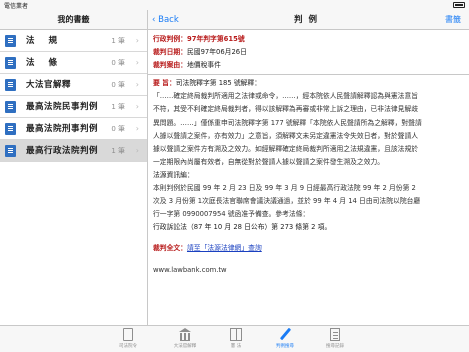  I want to click on case-number-row: 行政判例：97年判字第615號, so click(309, 39).